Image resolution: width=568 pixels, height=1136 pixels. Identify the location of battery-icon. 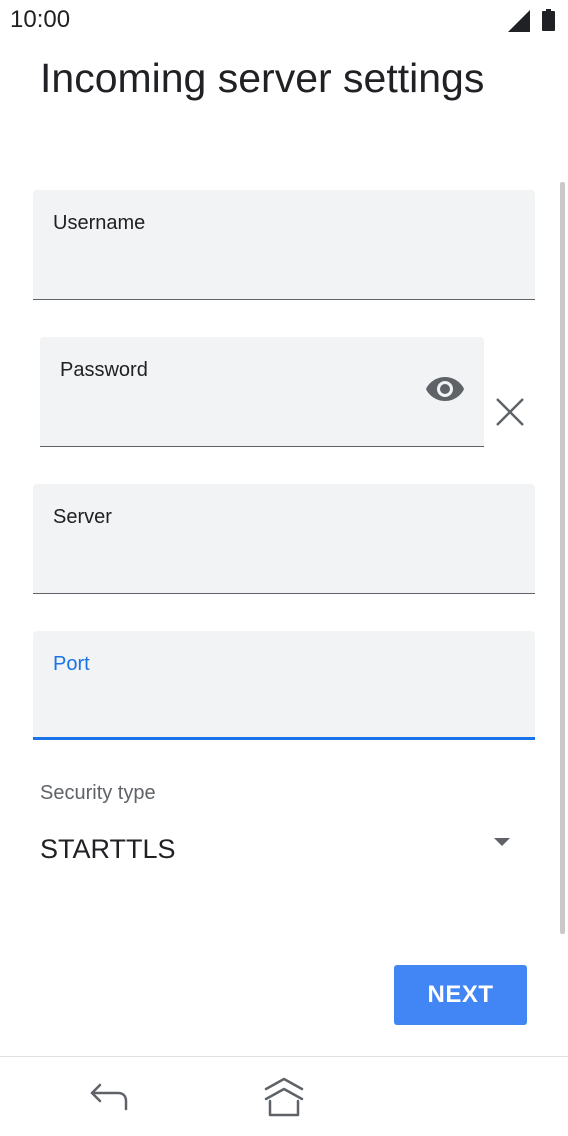
(548, 20).